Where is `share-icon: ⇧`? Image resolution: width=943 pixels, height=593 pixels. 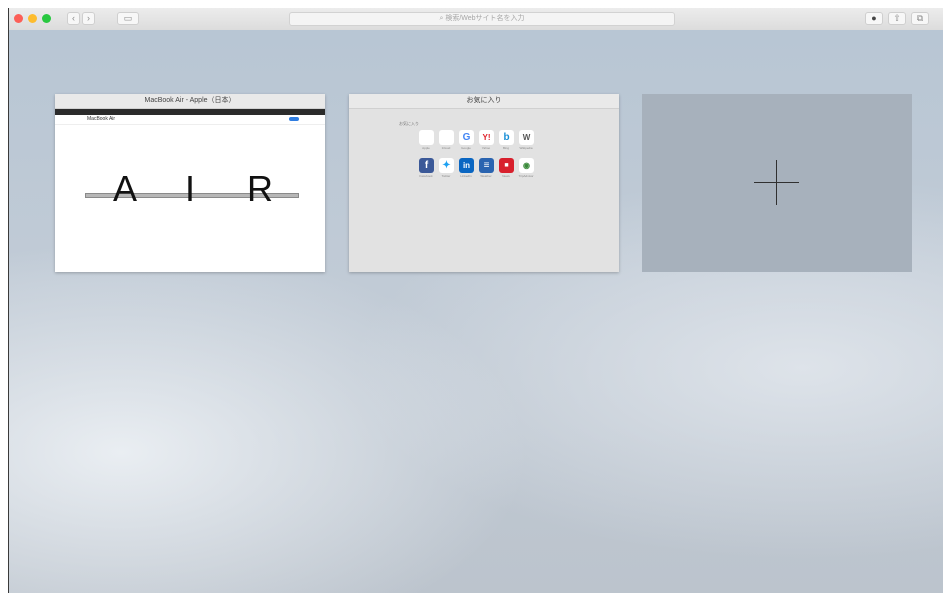
share-icon: ⇧ is located at coordinates (897, 18).